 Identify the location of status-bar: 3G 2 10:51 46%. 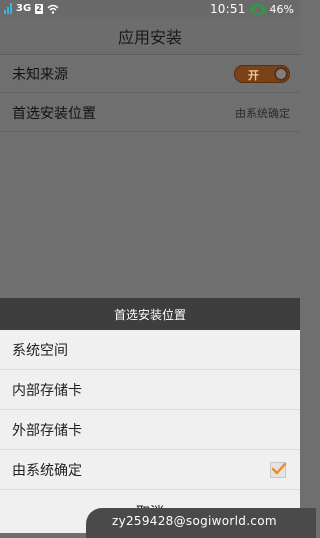
(150, 9).